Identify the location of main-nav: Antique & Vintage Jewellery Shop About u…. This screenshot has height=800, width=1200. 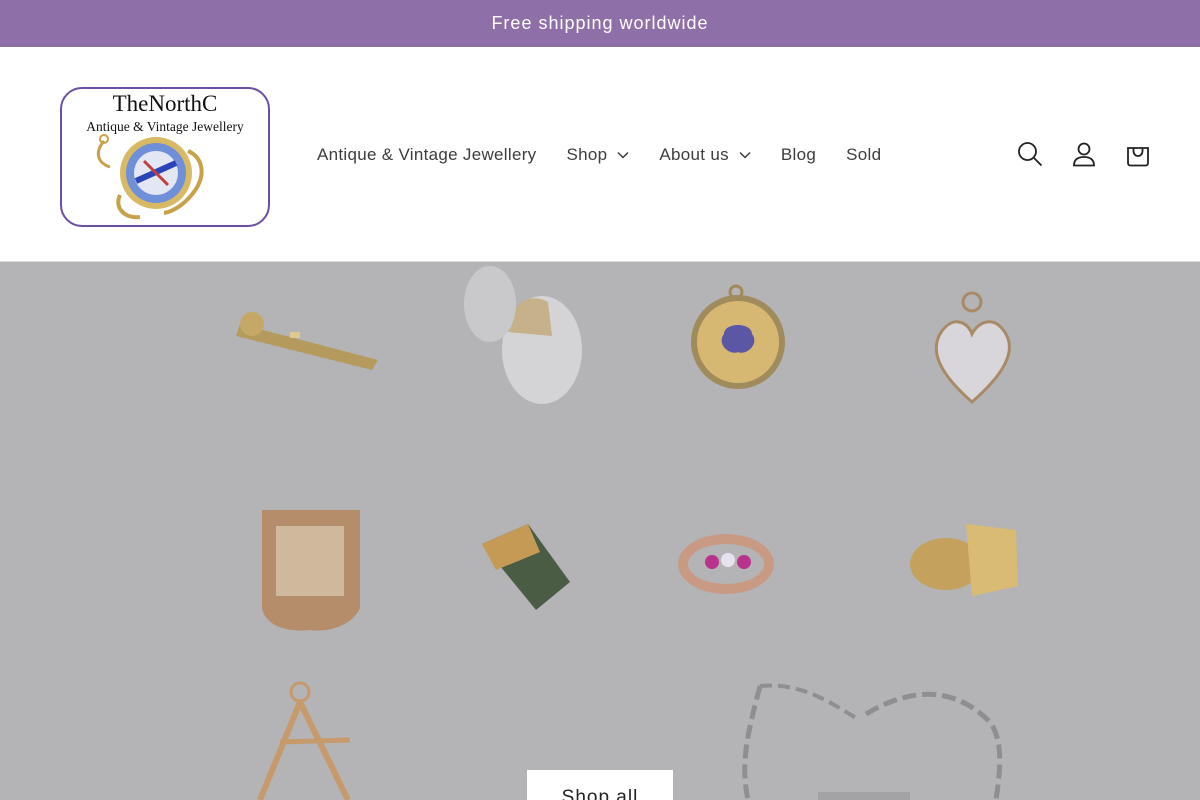
(599, 154).